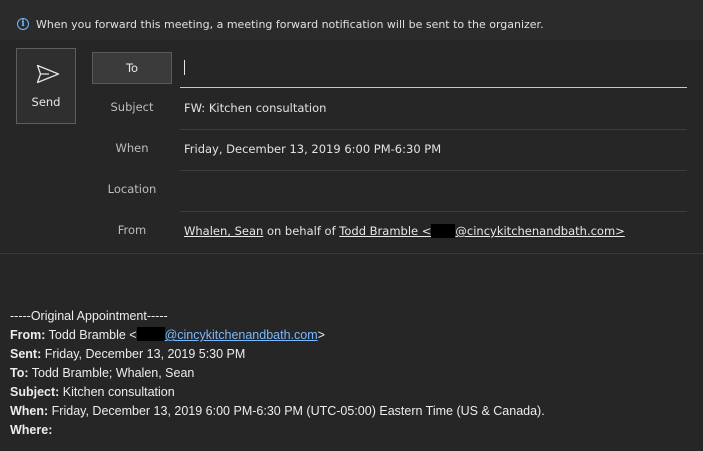  What do you see at coordinates (89, 316) in the screenshot?
I see `original-appointment-header: -----Original Appointment-----` at bounding box center [89, 316].